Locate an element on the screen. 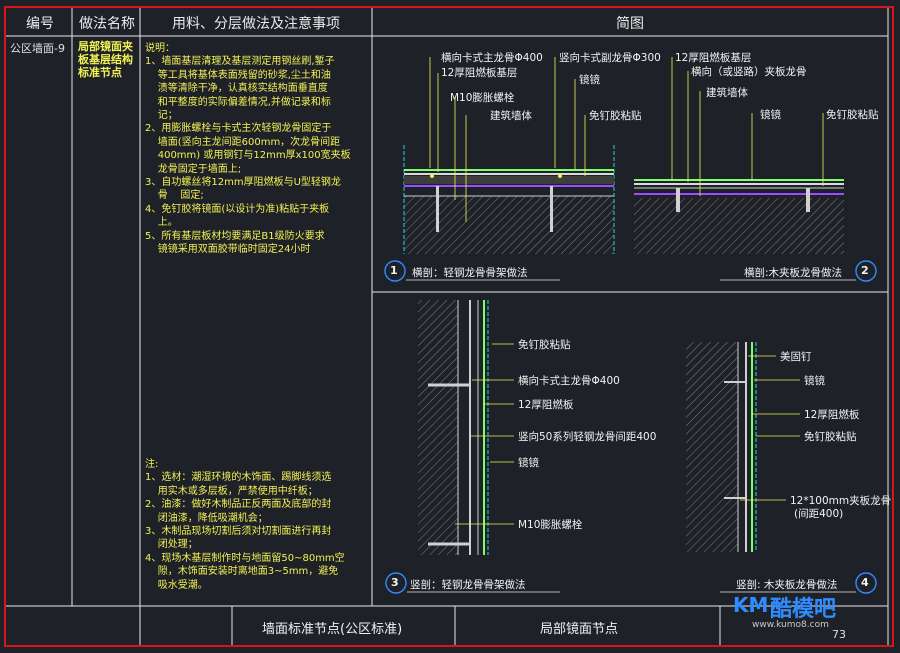  detail-2-drawing is located at coordinates (739, 216).